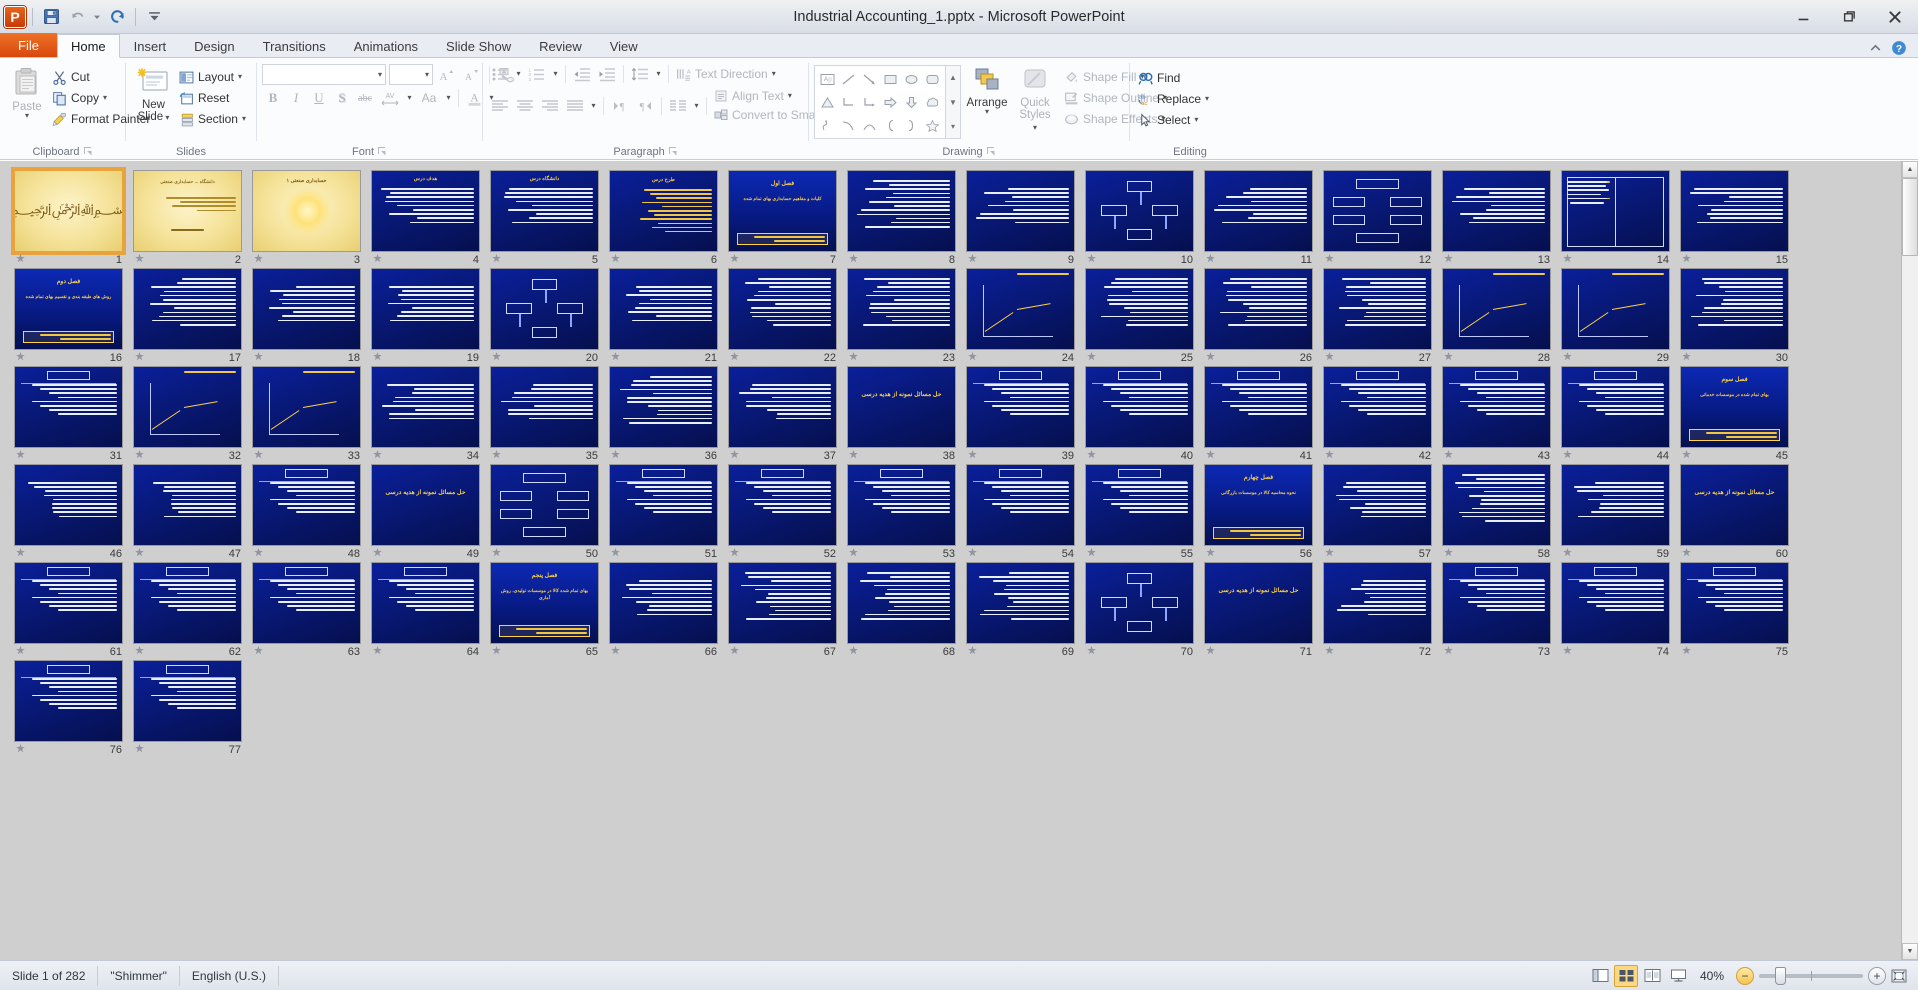 This screenshot has height=990, width=1918. What do you see at coordinates (447, 75) in the screenshot?
I see `grow-font-icon: A` at bounding box center [447, 75].